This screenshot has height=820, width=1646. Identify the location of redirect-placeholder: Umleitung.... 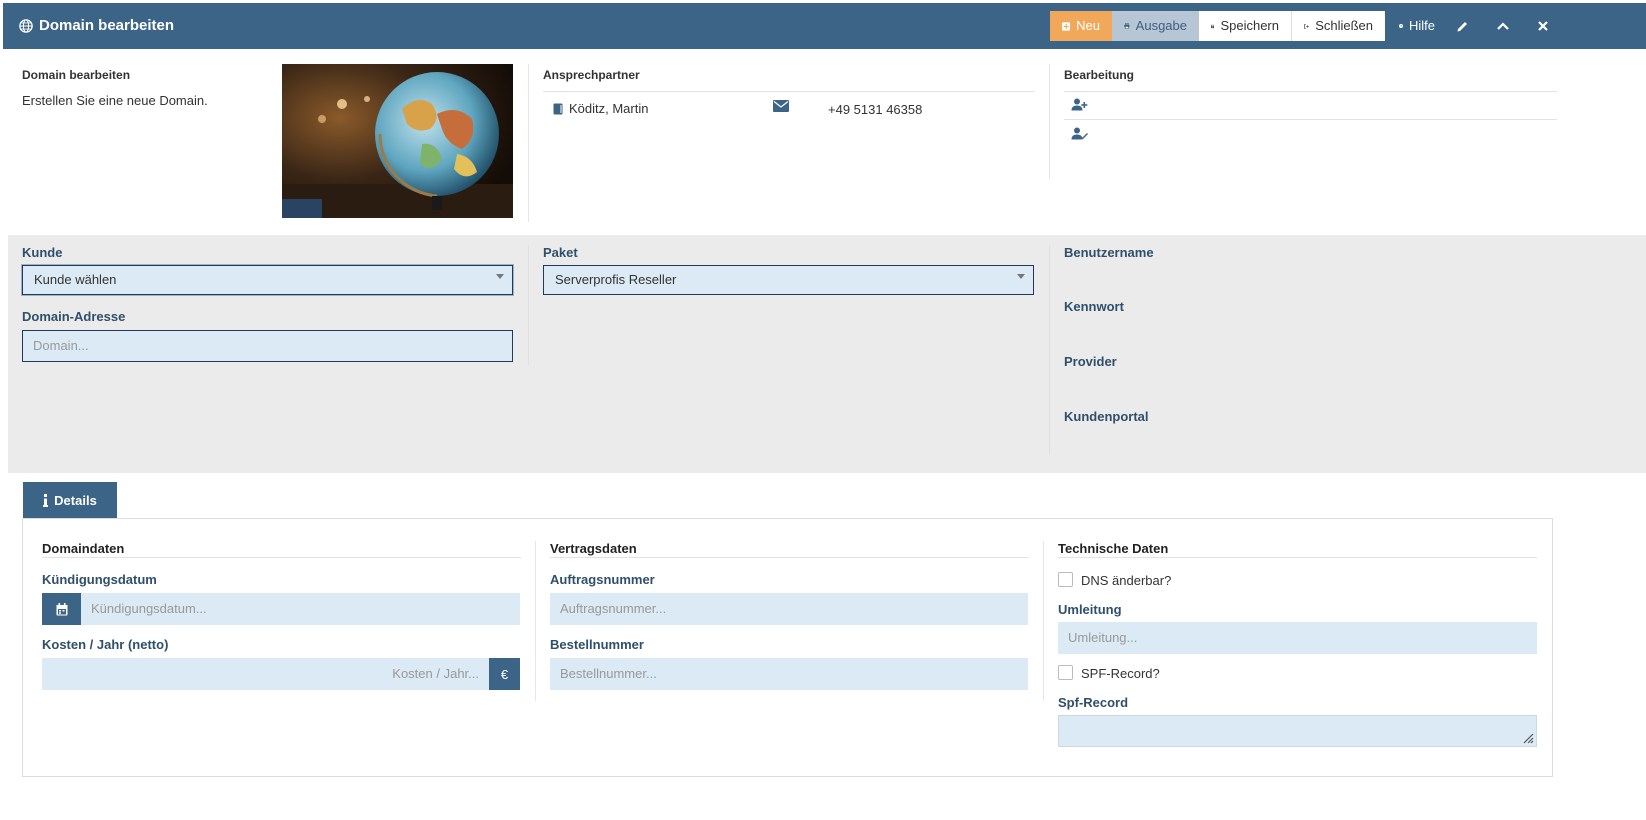
(1103, 637).